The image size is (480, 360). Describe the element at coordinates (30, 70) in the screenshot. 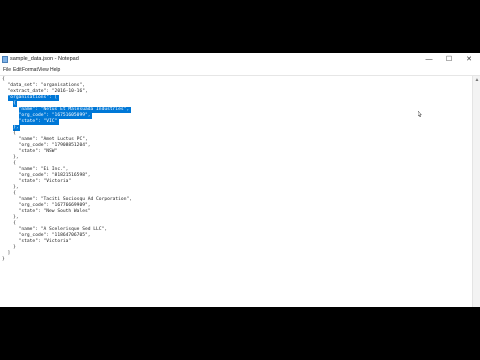

I see `menu-format: Format` at that location.